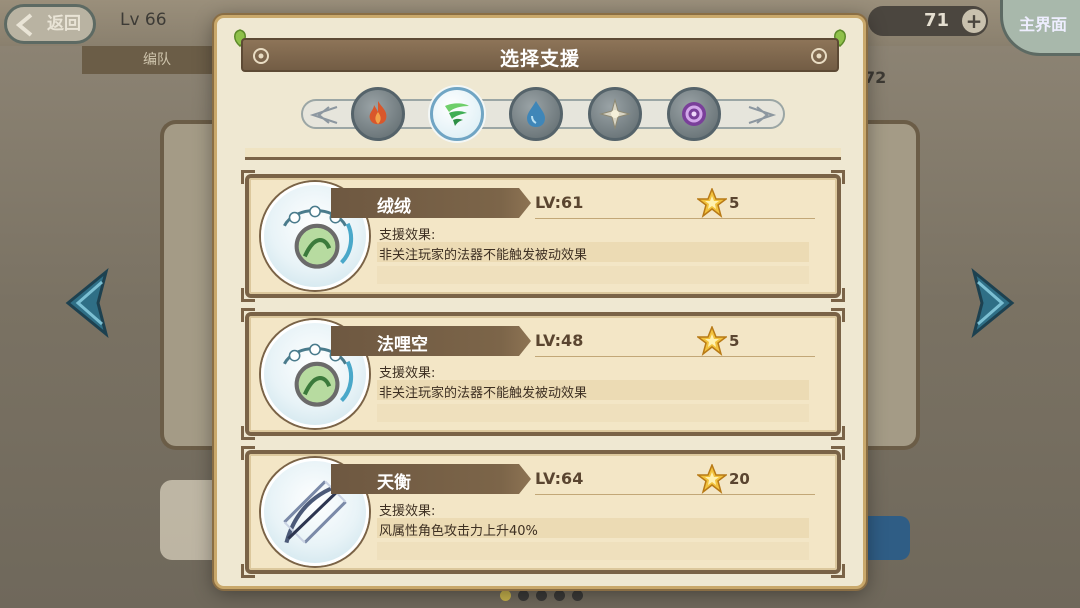 This screenshot has width=1080, height=608. Describe the element at coordinates (739, 479) in the screenshot. I see `support-star-count: 20` at that location.